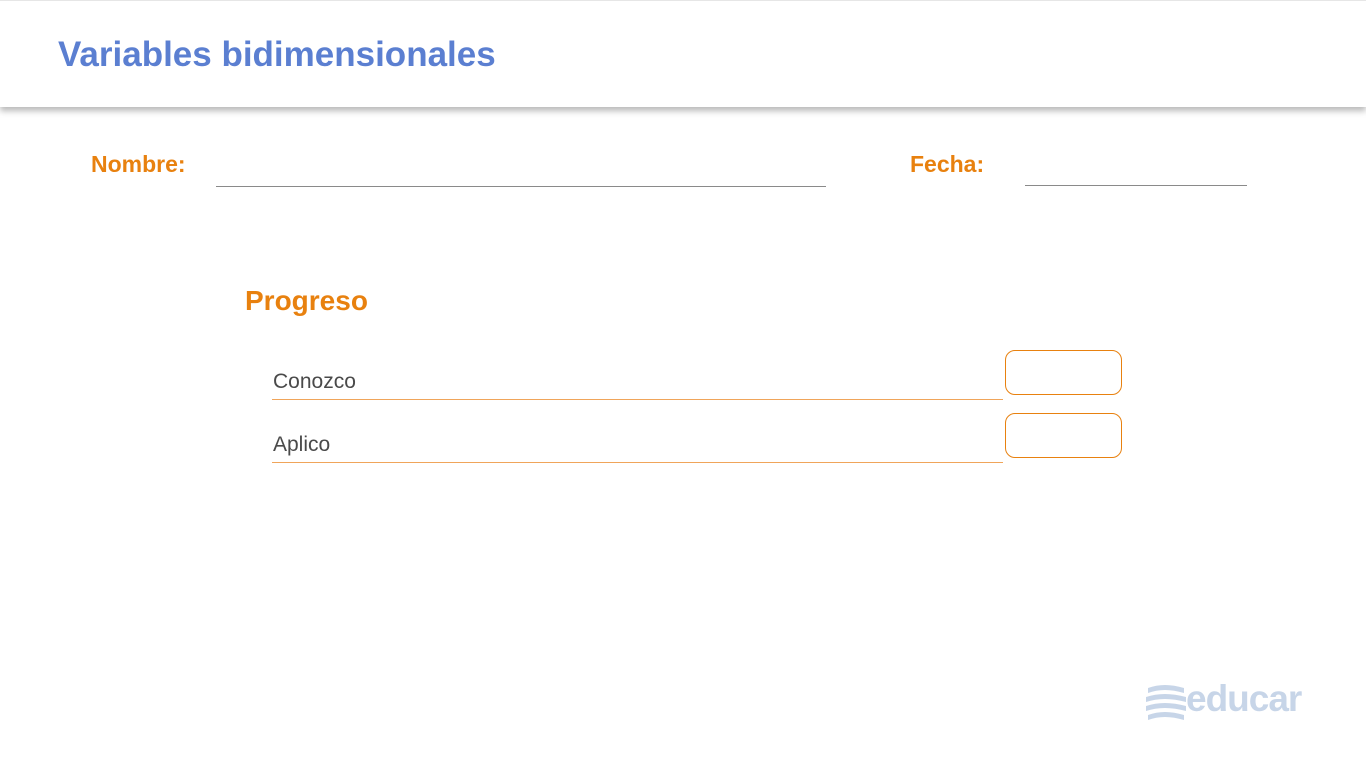 This screenshot has height=768, width=1366. I want to click on stacked-books-icon, so click(1166, 702).